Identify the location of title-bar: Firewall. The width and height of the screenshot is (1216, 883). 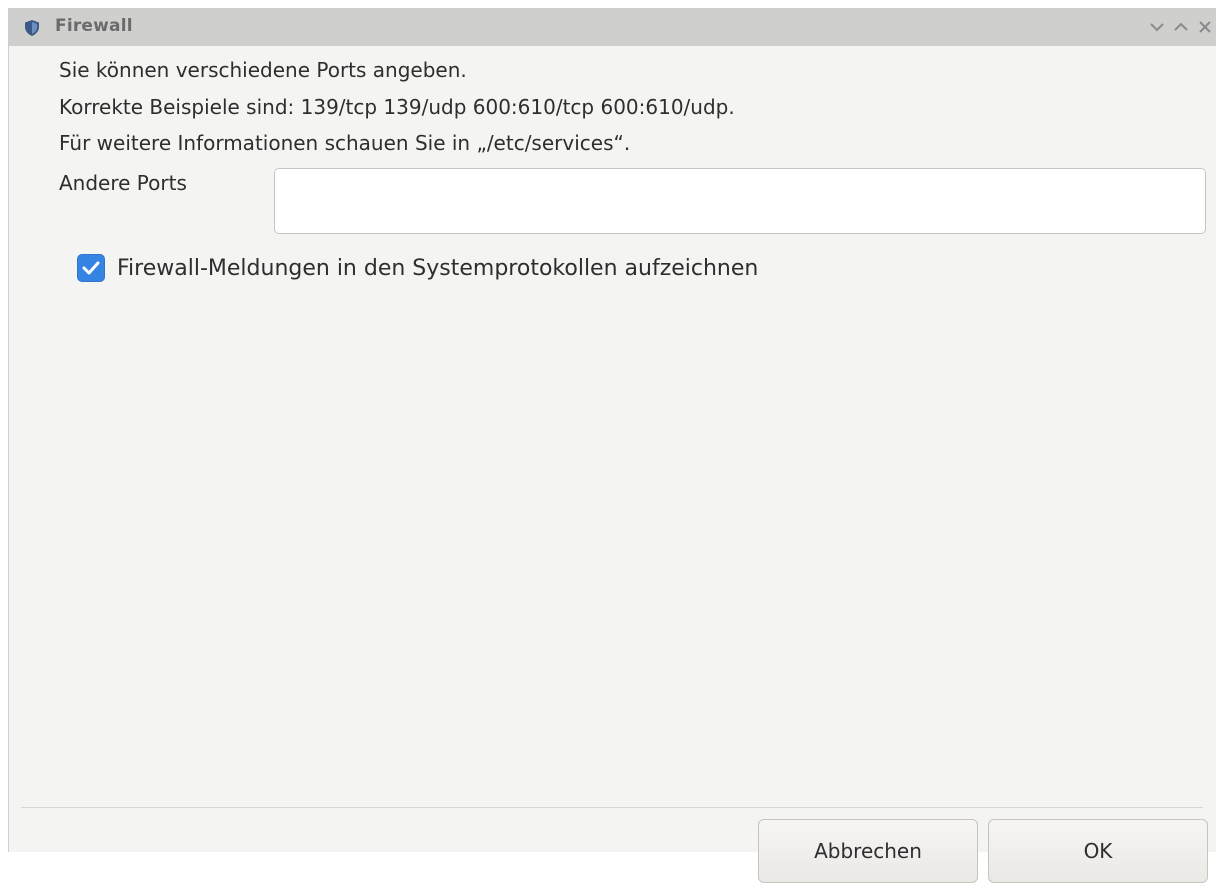
(612, 27).